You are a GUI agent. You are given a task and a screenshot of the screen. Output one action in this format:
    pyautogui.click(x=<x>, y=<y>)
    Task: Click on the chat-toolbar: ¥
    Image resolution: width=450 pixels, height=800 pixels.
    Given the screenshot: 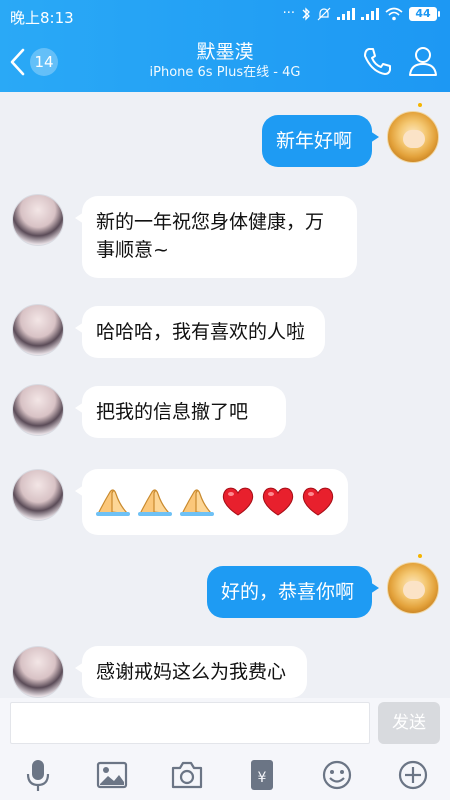 What is the action you would take?
    pyautogui.click(x=225, y=775)
    